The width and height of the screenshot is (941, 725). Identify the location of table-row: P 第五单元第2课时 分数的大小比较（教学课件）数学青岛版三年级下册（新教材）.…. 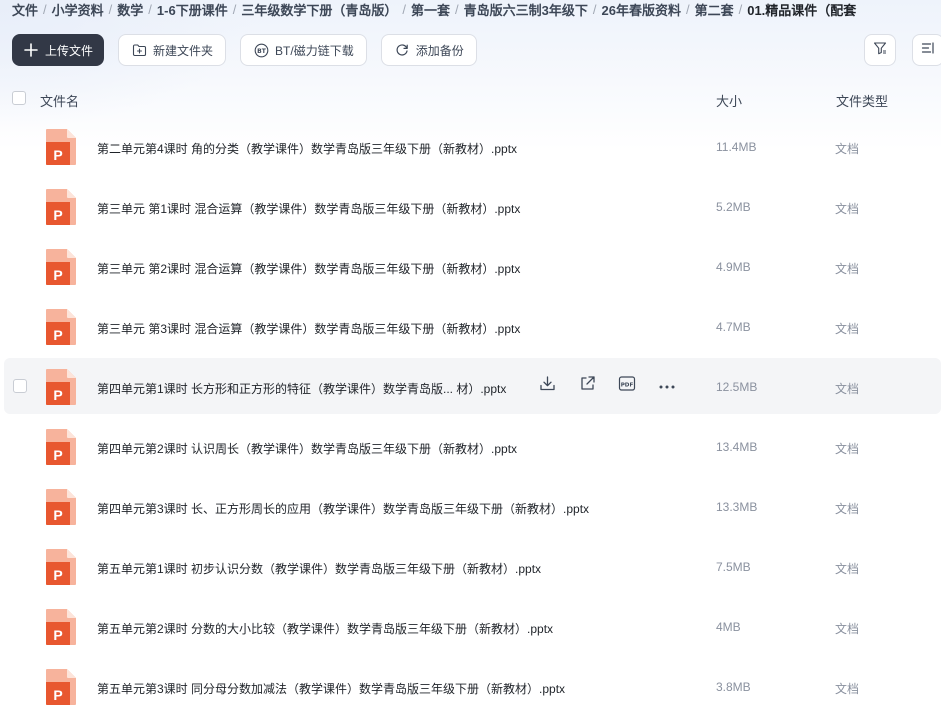
(472, 626).